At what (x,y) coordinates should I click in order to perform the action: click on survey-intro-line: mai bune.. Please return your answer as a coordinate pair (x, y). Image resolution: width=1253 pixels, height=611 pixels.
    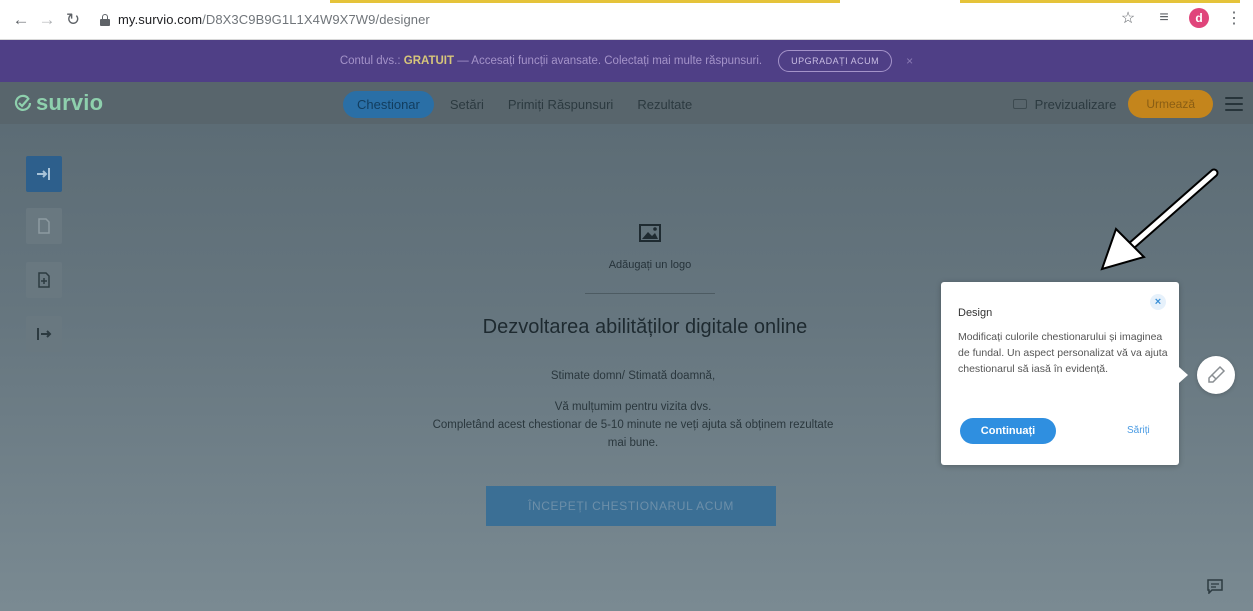
    Looking at the image, I should click on (633, 443).